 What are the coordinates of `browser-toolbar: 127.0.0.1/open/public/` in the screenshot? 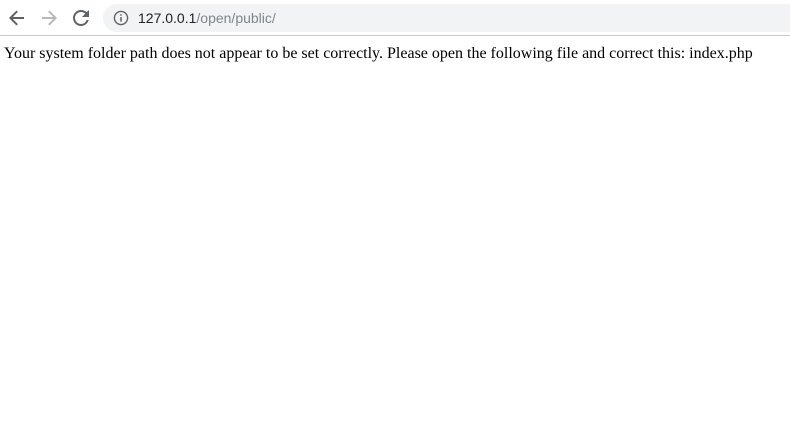 It's located at (395, 18).